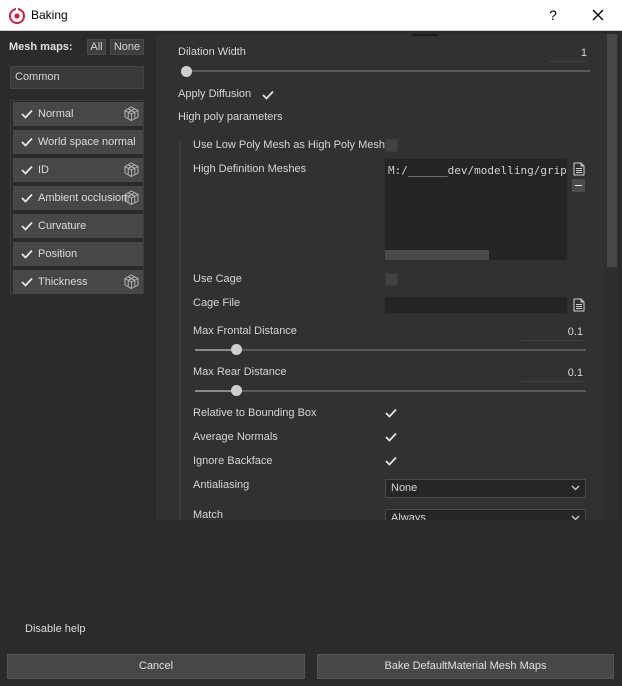 This screenshot has width=622, height=686. I want to click on panel-top-edge, so click(425, 35).